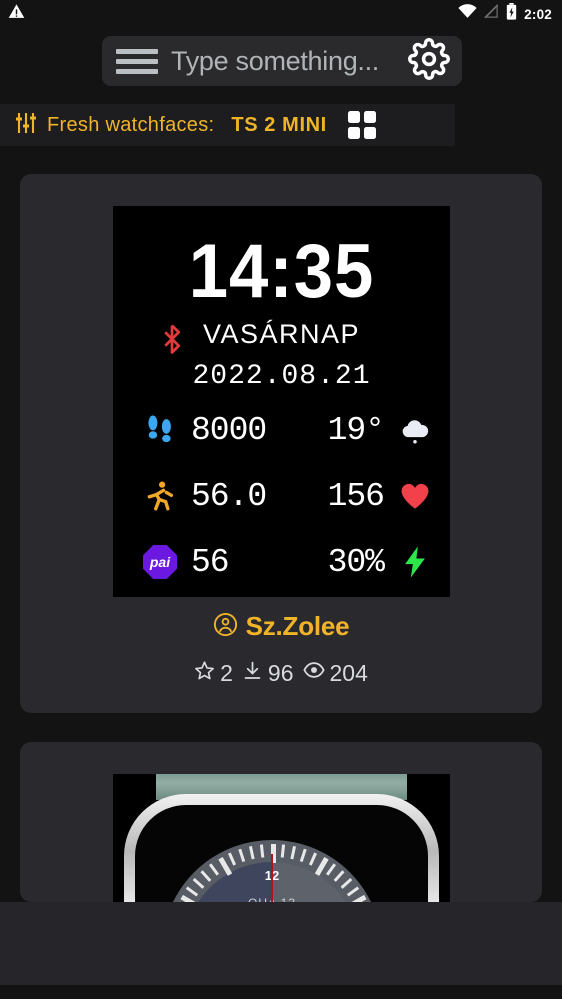  Describe the element at coordinates (137, 61) in the screenshot. I see `hamburger-menu-icon` at that location.